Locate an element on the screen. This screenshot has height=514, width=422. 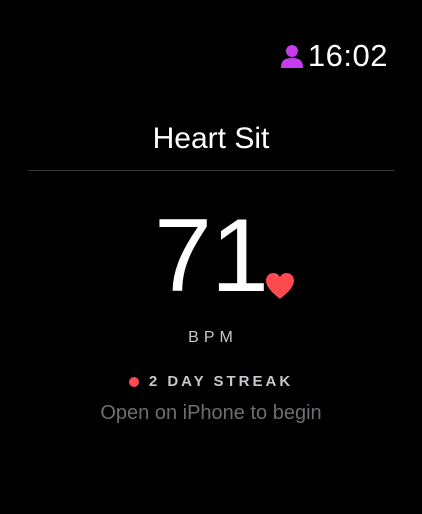
heart-rate-value: 71 is located at coordinates (211, 256).